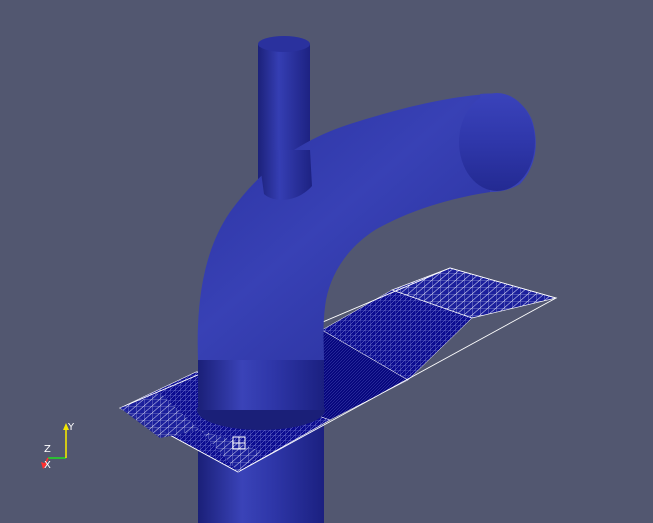  I want to click on axis-label-x: X, so click(47, 465).